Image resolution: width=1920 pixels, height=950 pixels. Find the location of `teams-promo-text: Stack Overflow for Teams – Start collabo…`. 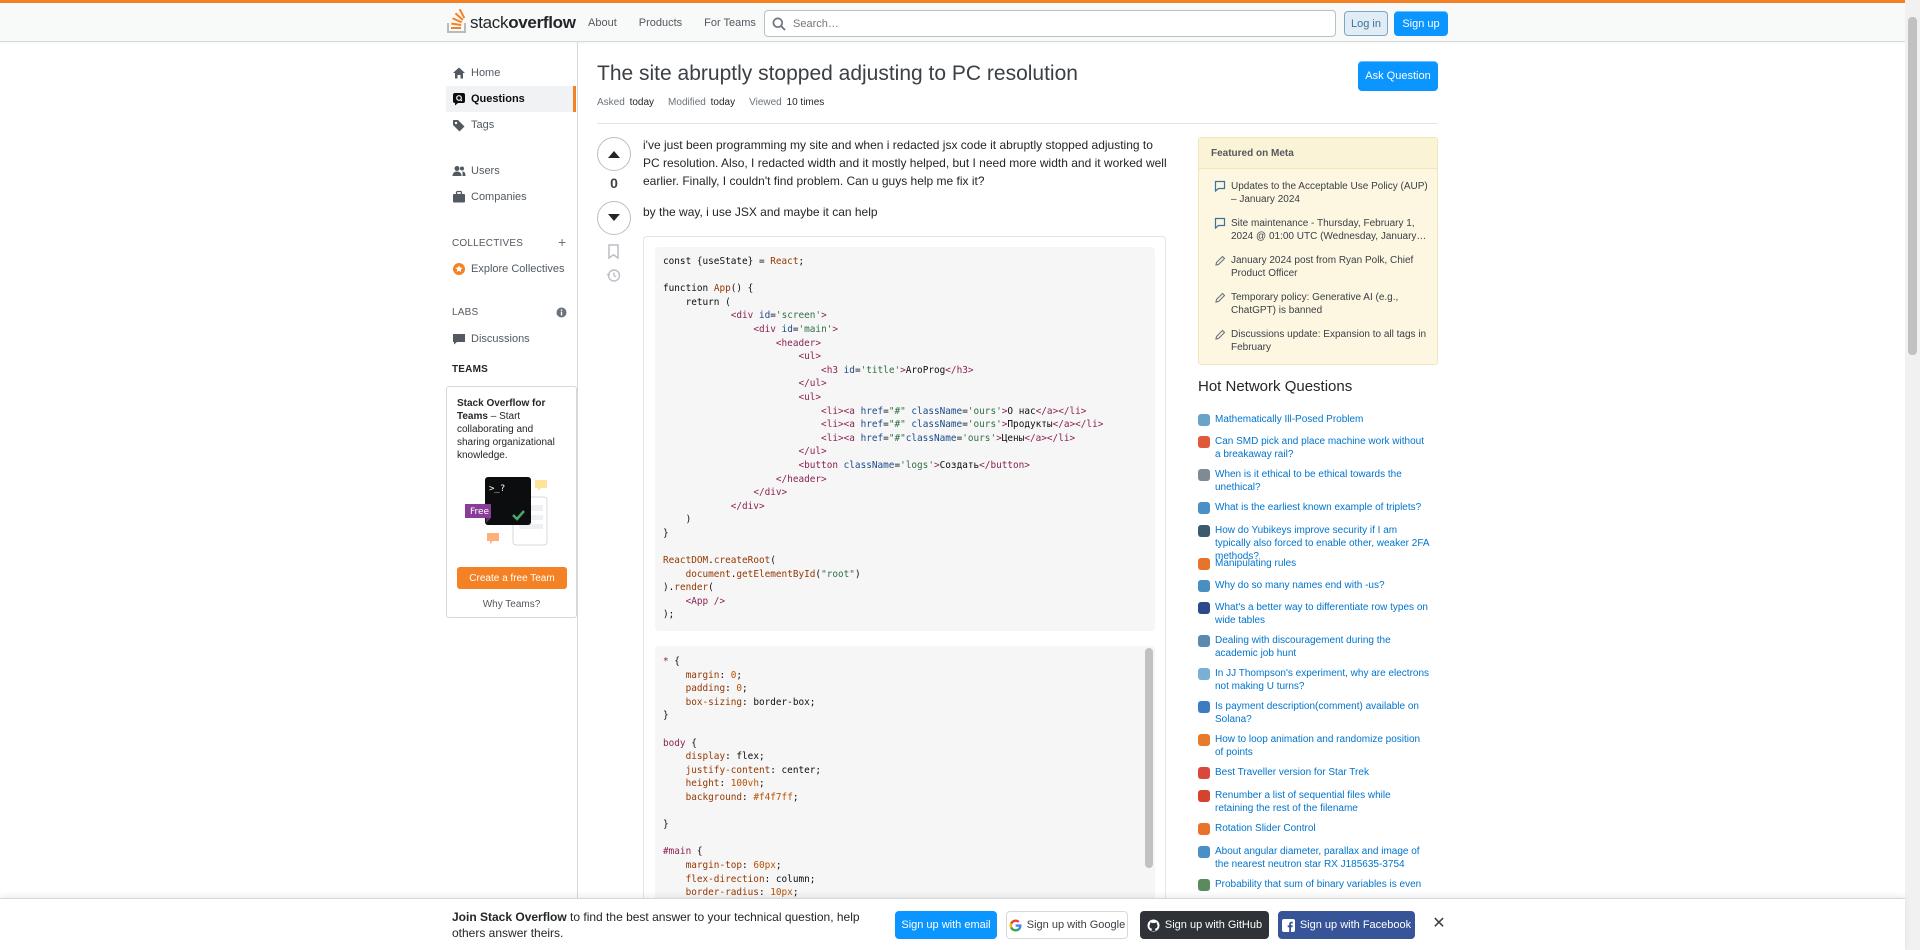

teams-promo-text: Stack Overflow for Teams – Start collabo… is located at coordinates (506, 429).